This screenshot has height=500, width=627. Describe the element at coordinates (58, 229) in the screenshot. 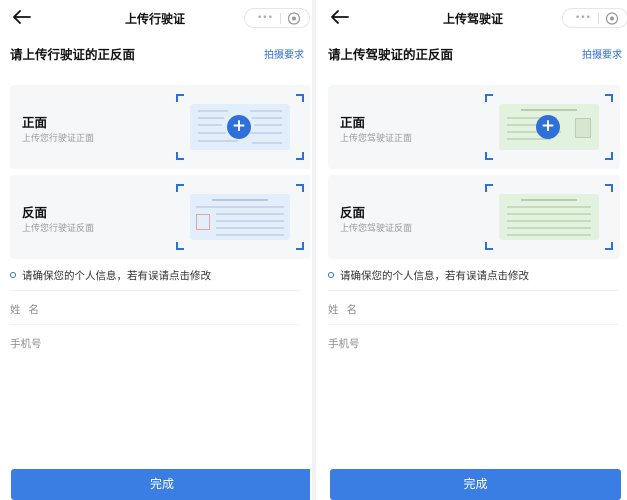

I see `card-subtitle: 上传您行驶证反面` at that location.